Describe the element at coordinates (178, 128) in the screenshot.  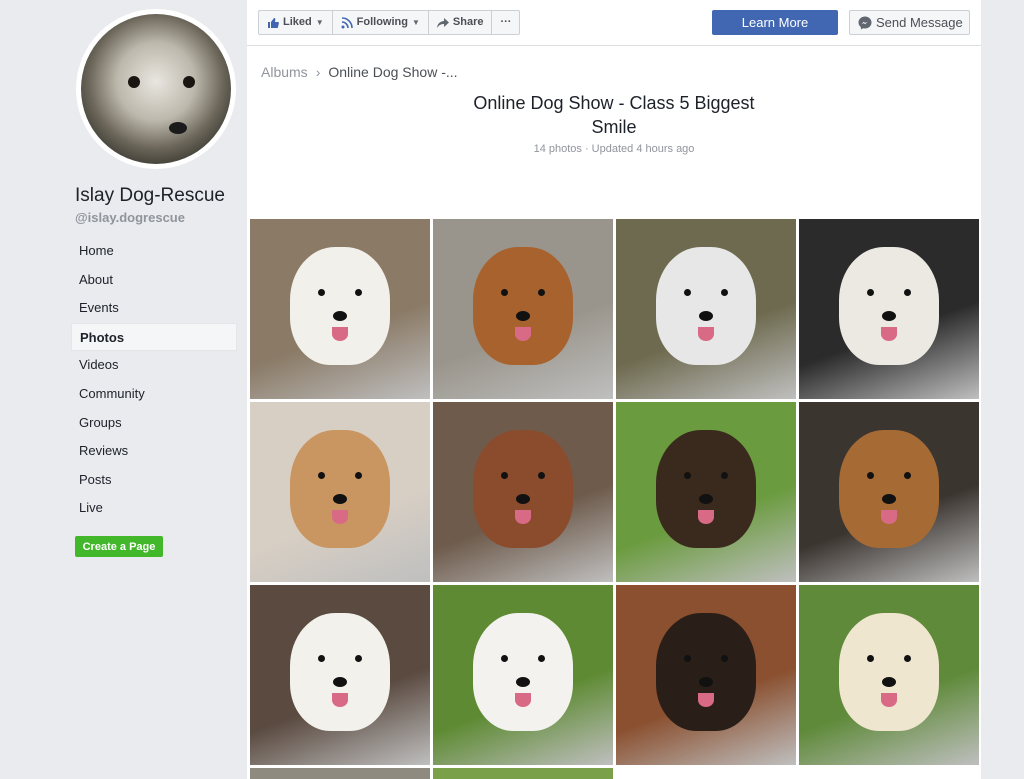
I see `avatar-nose` at that location.